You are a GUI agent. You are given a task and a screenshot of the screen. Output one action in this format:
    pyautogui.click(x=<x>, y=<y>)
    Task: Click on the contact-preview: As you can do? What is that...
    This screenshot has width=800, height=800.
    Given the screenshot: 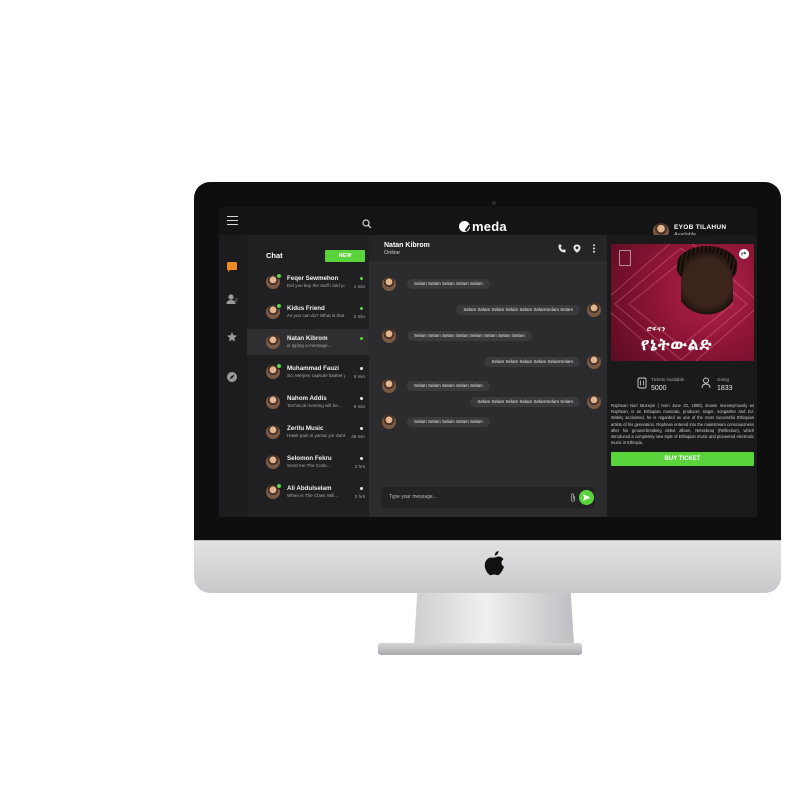 What is the action you would take?
    pyautogui.click(x=316, y=315)
    